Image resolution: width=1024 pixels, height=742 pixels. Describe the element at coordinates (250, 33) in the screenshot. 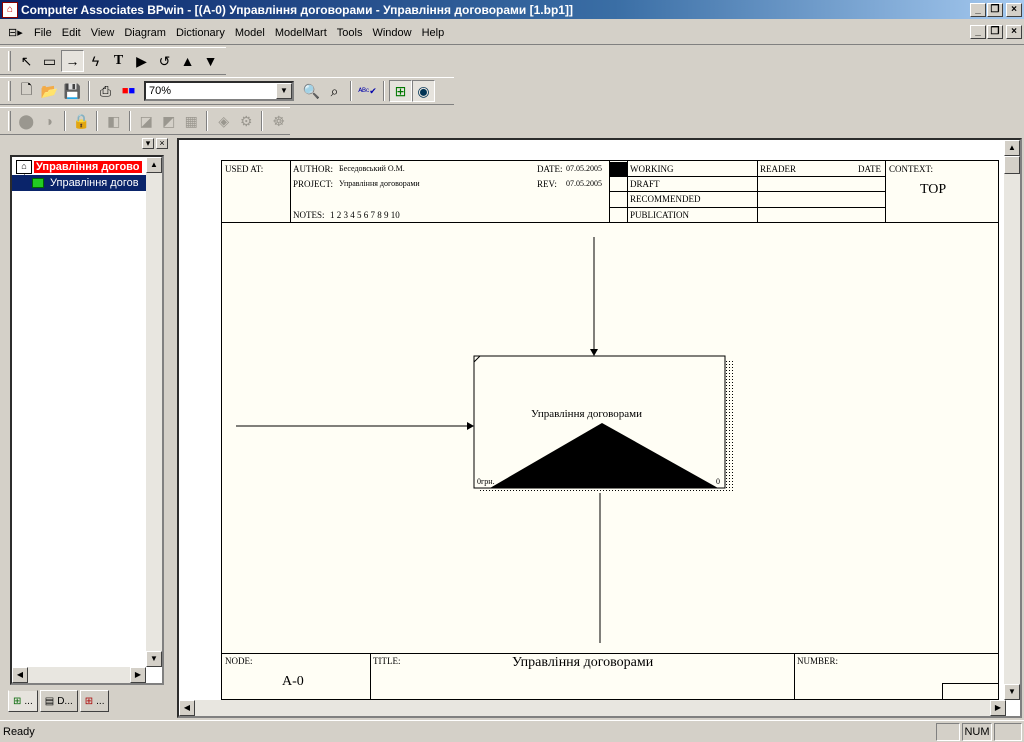

I see `menu-model: Model` at that location.